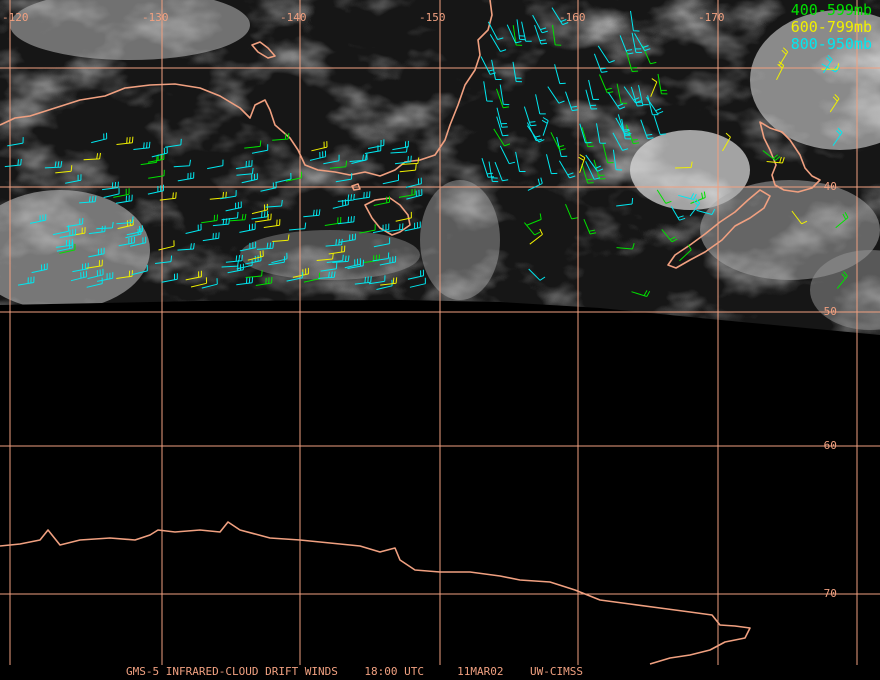  What do you see at coordinates (831, 27) in the screenshot?
I see `legend-600-799: 600-799mb` at bounding box center [831, 27].